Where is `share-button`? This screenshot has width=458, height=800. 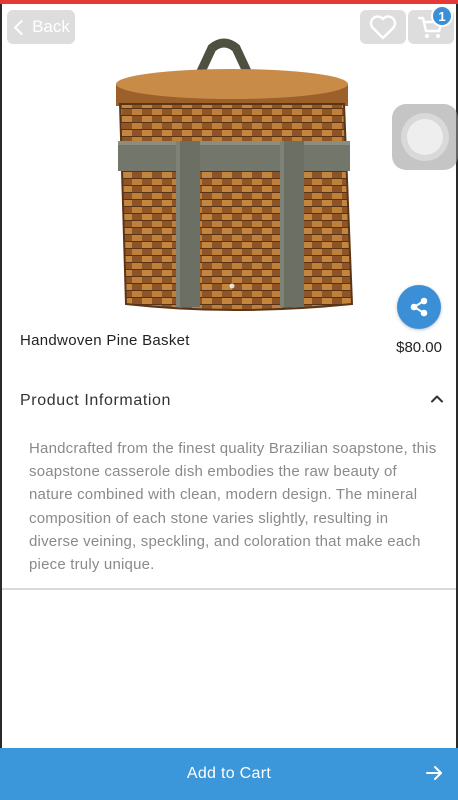
share-button is located at coordinates (419, 307).